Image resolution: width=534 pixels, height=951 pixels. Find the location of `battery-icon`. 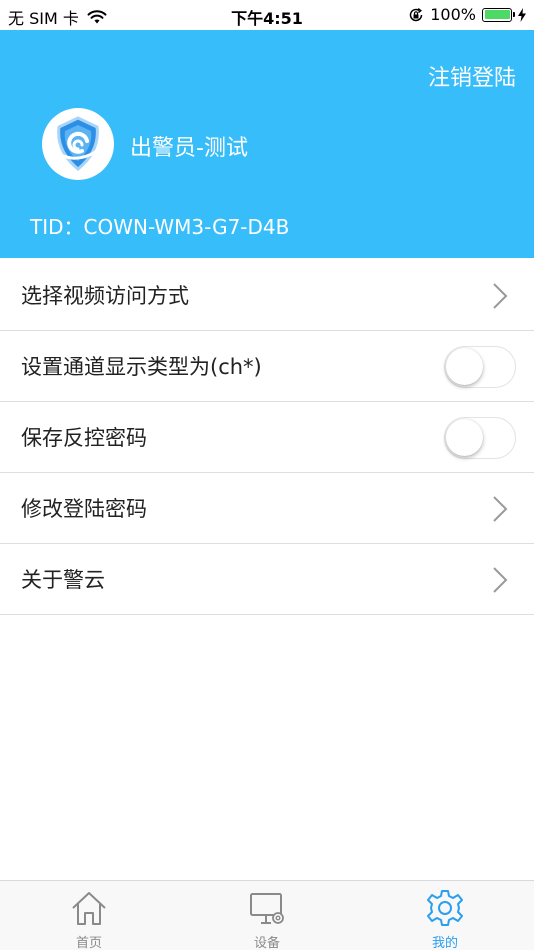

battery-icon is located at coordinates (498, 14).